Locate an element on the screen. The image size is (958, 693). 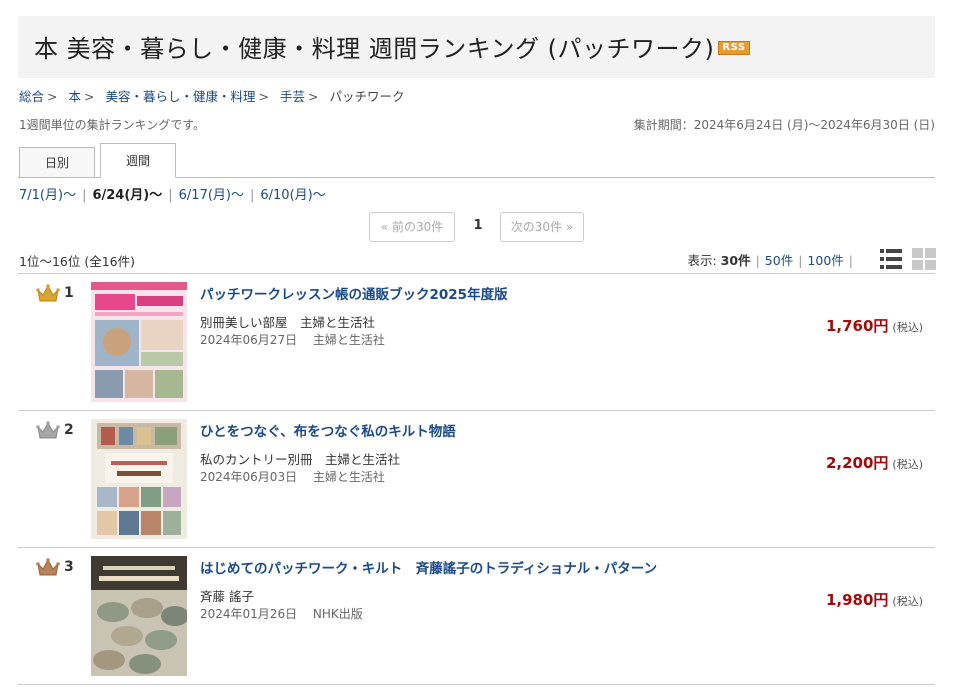
current-page-number: 1 is located at coordinates (478, 225).